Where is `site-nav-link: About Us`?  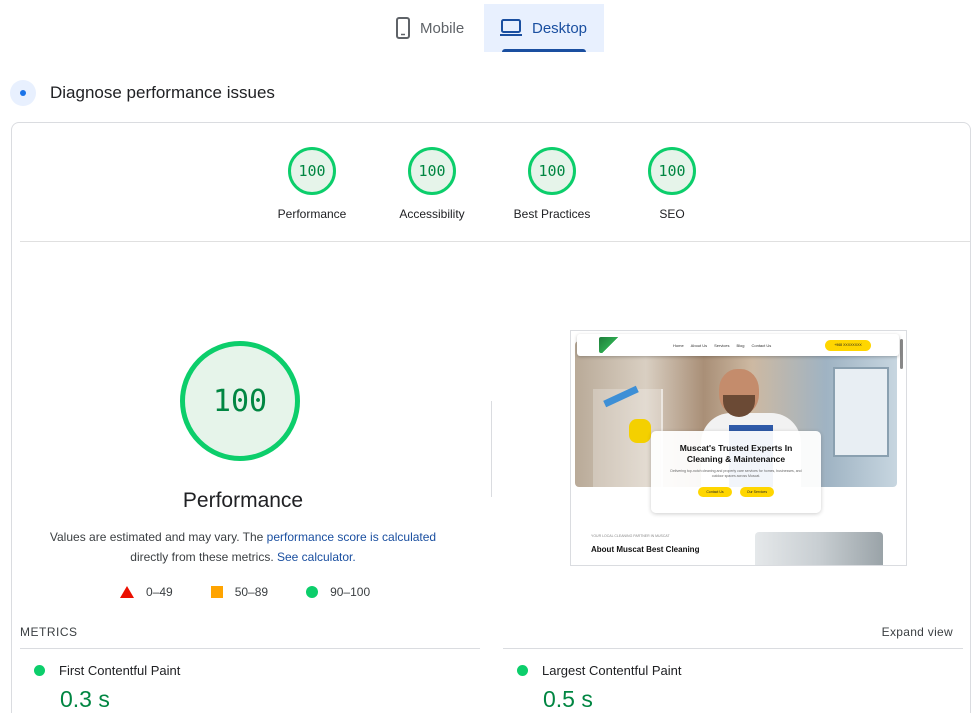 site-nav-link: About Us is located at coordinates (699, 345).